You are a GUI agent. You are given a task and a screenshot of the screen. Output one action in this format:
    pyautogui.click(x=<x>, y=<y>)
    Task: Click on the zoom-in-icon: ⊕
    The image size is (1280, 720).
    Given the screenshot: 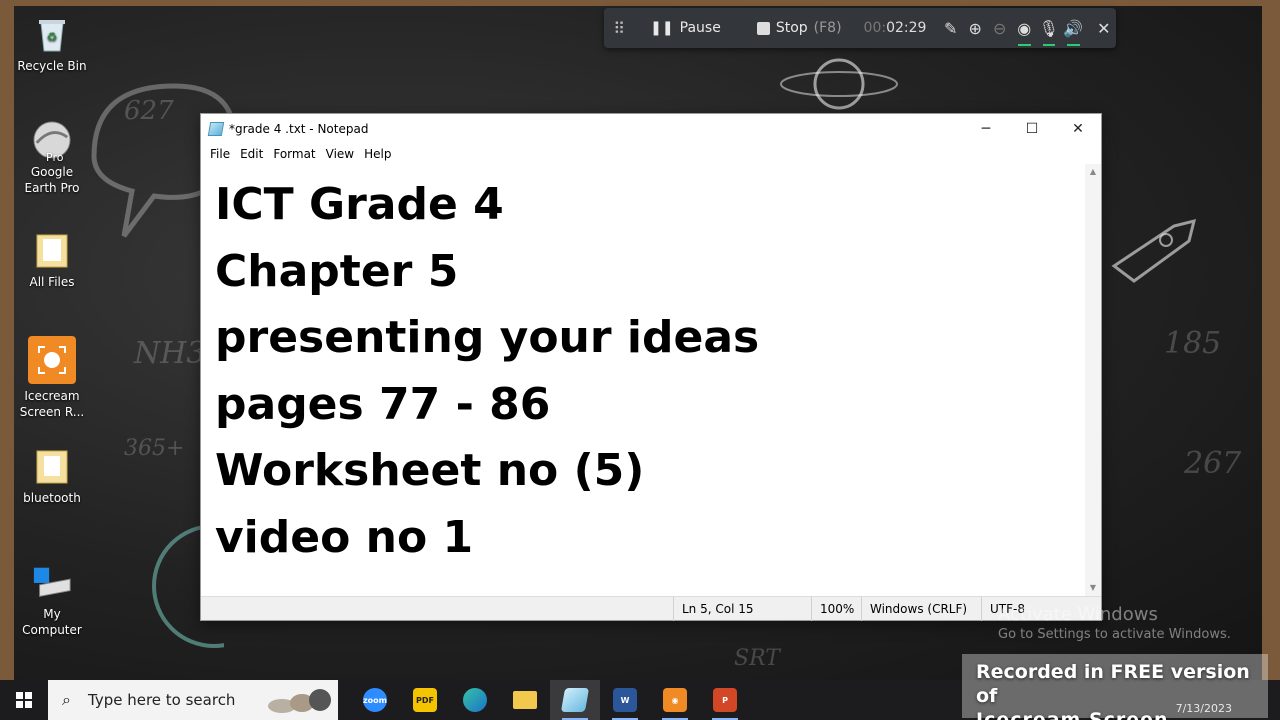 What is the action you would take?
    pyautogui.click(x=975, y=28)
    